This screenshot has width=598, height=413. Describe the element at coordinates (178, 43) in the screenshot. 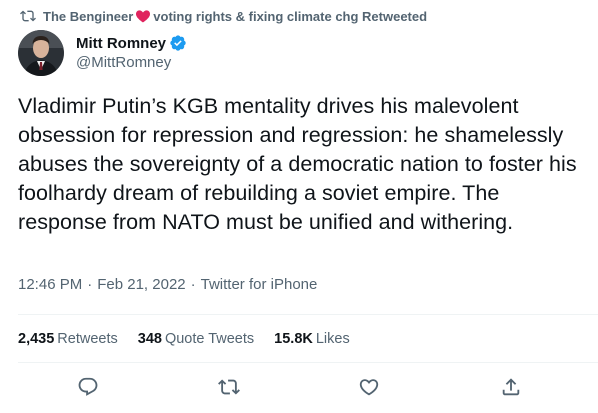

I see `verified-badge-icon` at that location.